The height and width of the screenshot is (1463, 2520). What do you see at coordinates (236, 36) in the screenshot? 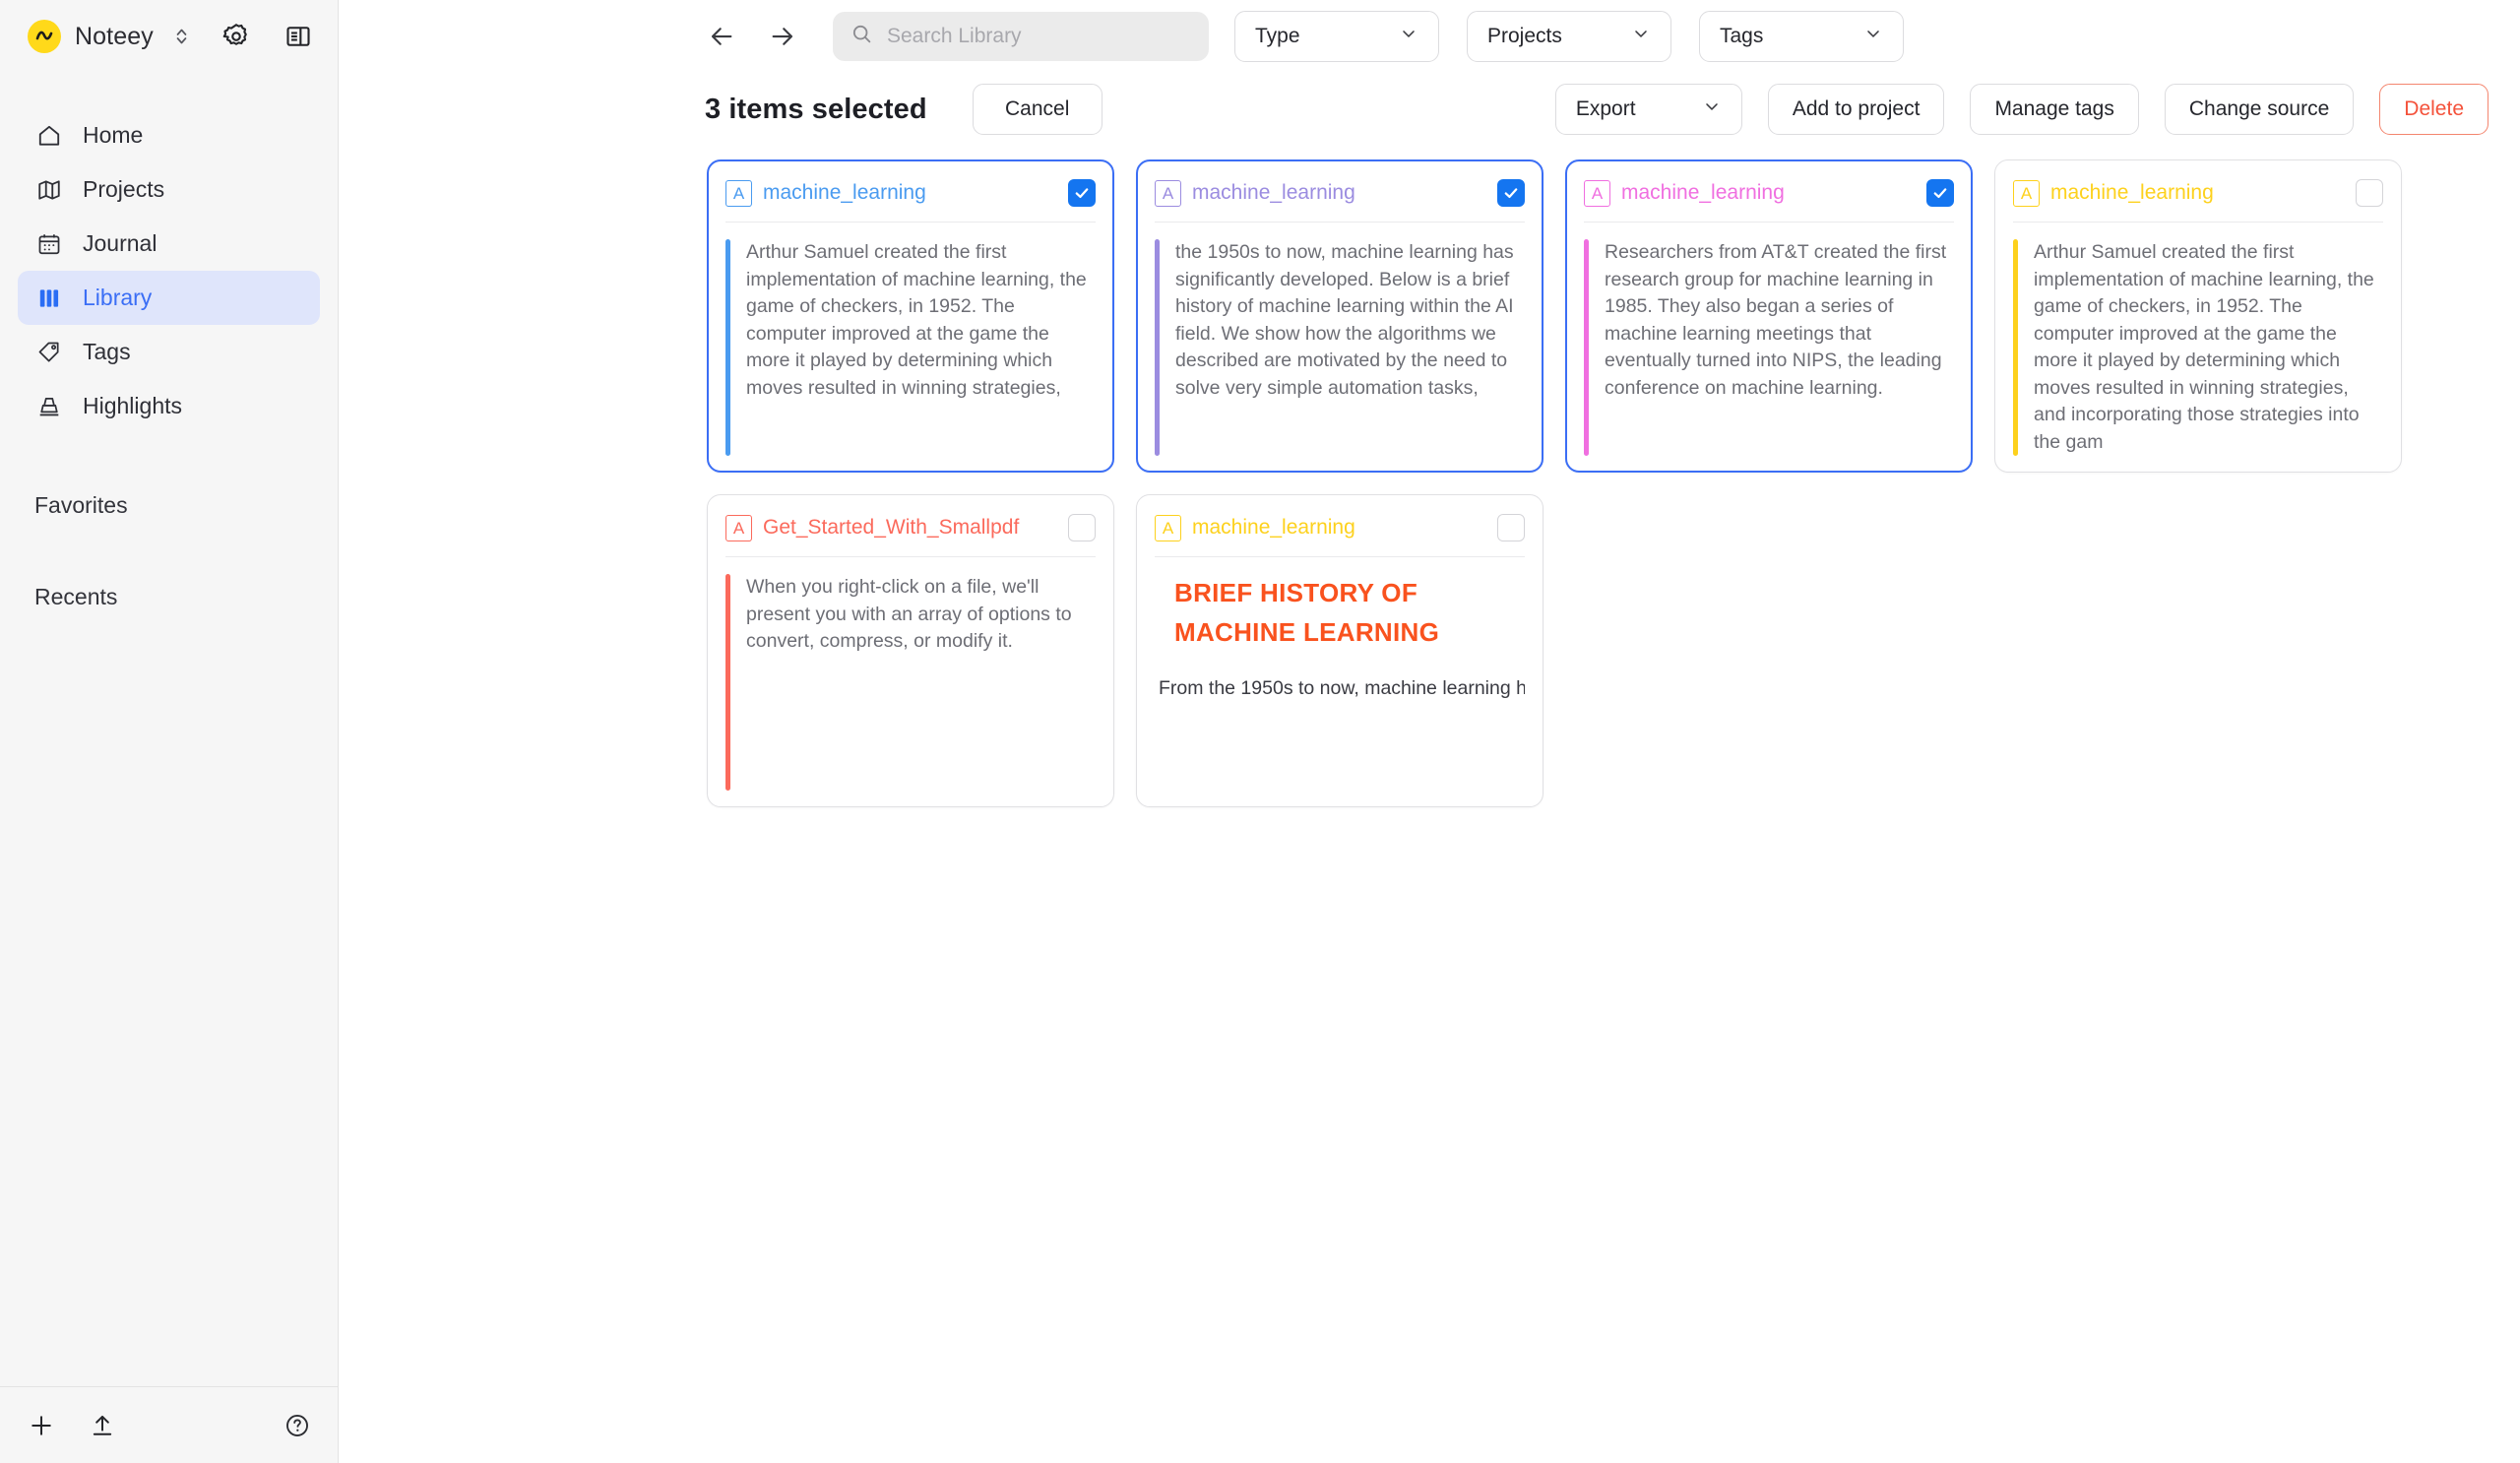
I see `gear-icon` at bounding box center [236, 36].